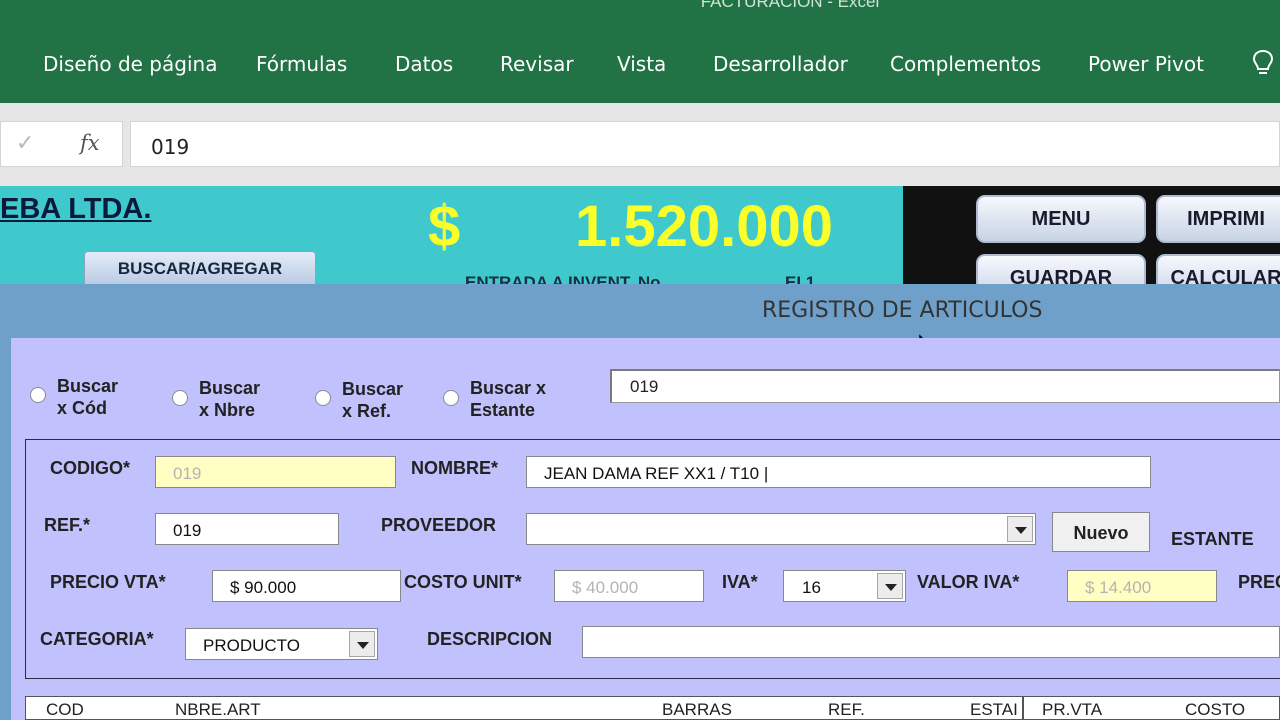  I want to click on table-header-estante: ESTAI, so click(994, 710).